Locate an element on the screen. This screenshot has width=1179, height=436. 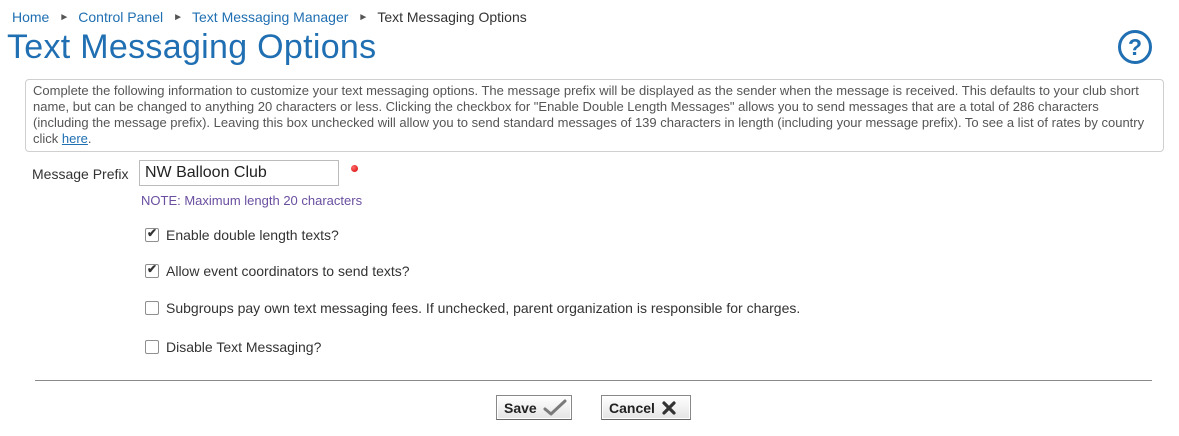
rates-link: here is located at coordinates (75, 138).